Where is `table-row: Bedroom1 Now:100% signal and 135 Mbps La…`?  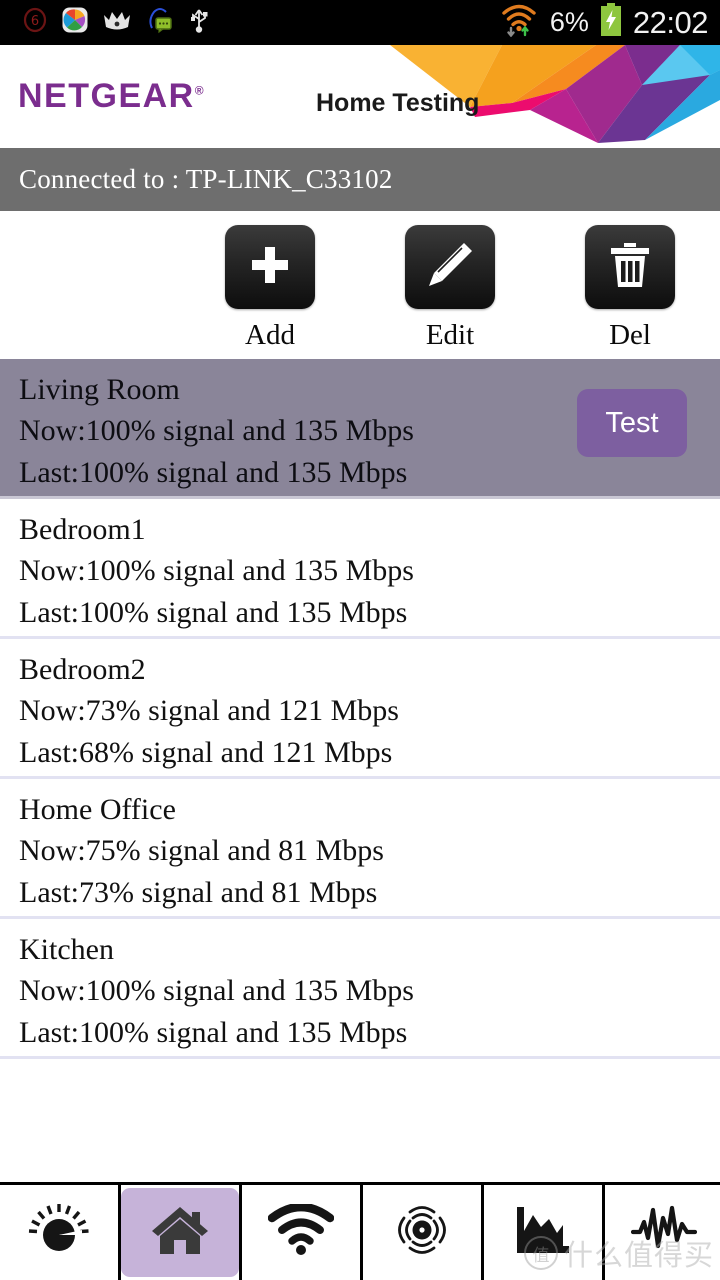
table-row: Bedroom1 Now:100% signal and 135 Mbps La… is located at coordinates (360, 569).